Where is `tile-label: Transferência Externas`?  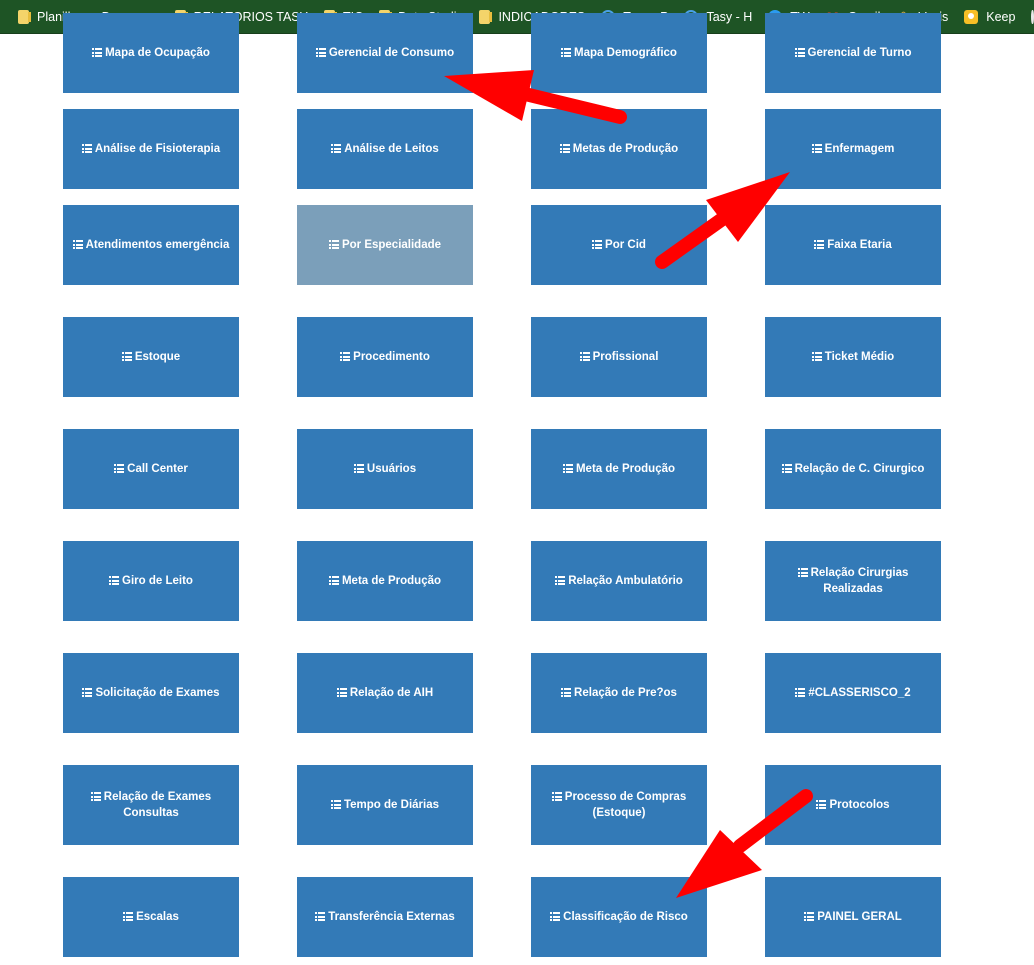
tile-label: Transferência Externas is located at coordinates (391, 917).